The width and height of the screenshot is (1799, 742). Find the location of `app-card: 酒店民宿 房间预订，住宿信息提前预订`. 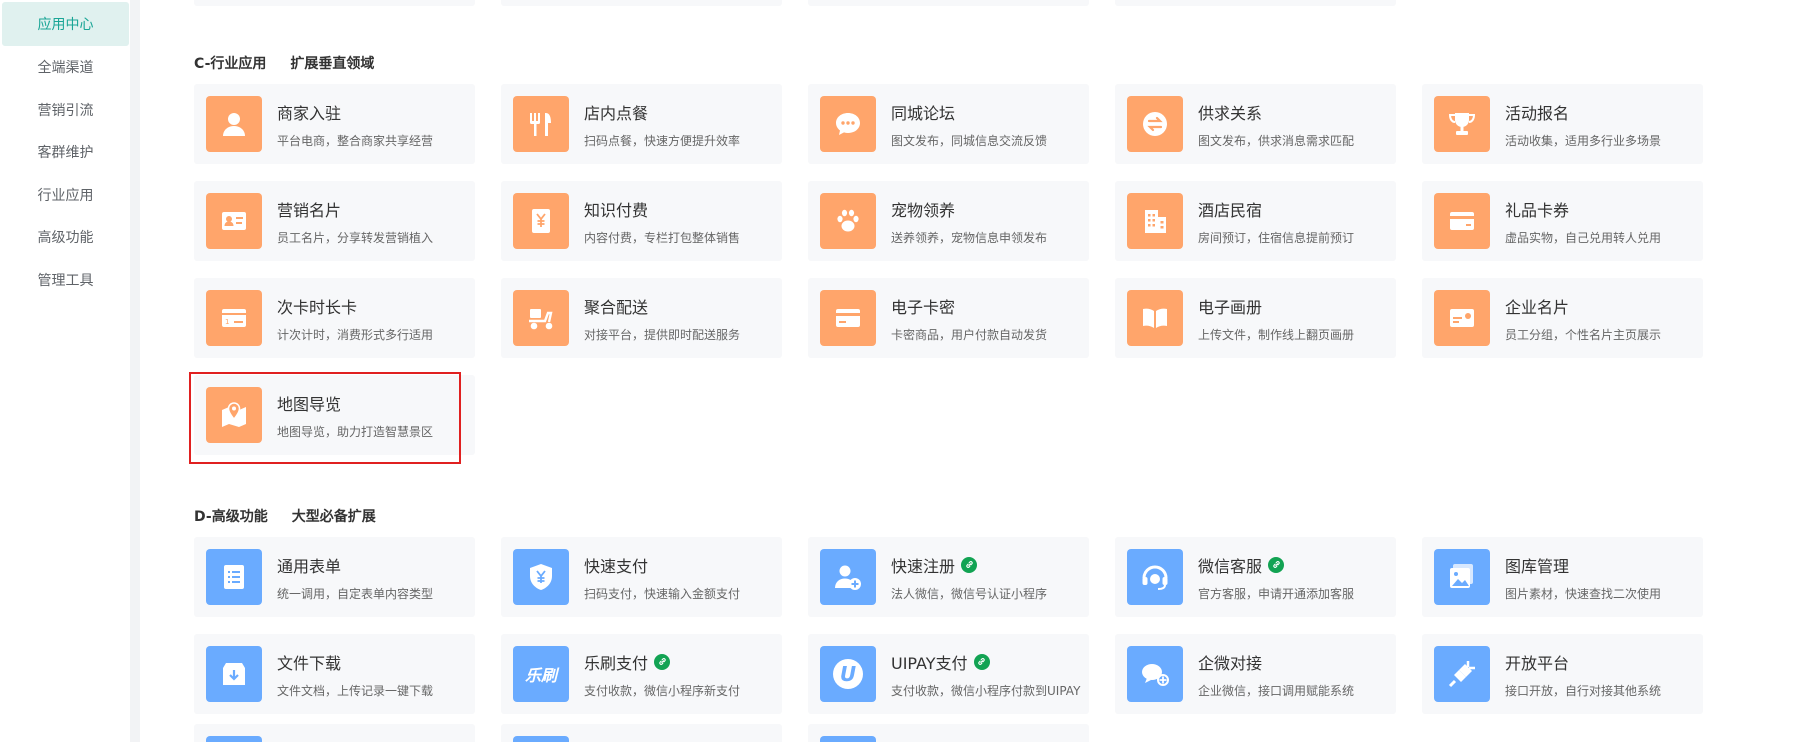

app-card: 酒店民宿 房间预订，住宿信息提前预订 is located at coordinates (1255, 221).